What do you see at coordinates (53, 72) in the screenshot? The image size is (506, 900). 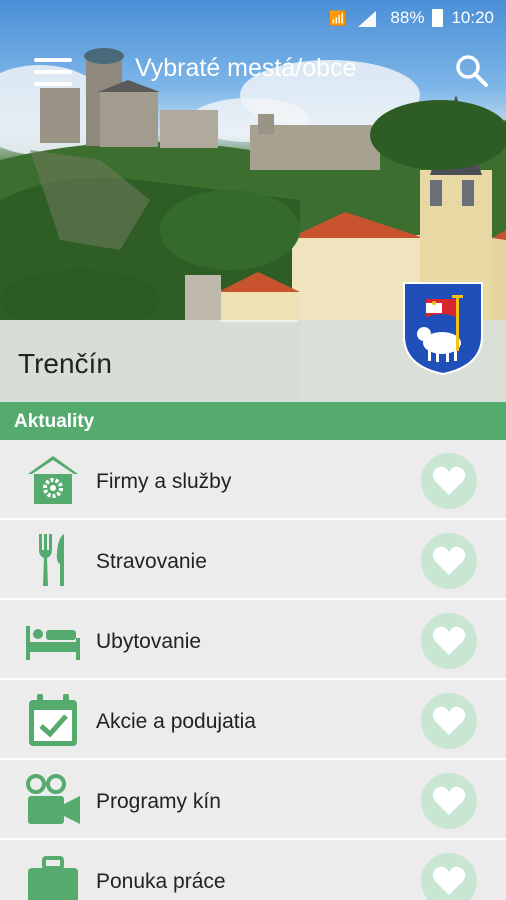 I see `hamburger-menu-icon` at bounding box center [53, 72].